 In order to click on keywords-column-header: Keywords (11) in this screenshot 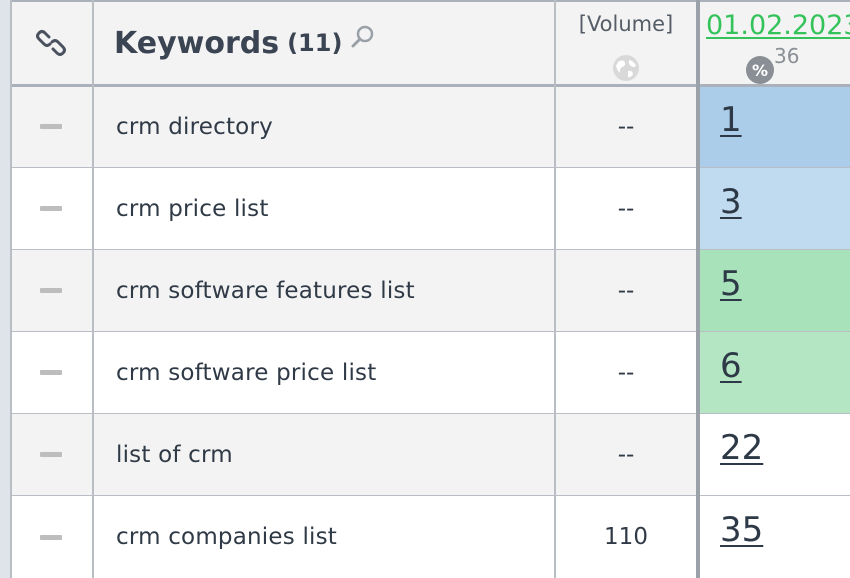, I will do `click(324, 43)`.